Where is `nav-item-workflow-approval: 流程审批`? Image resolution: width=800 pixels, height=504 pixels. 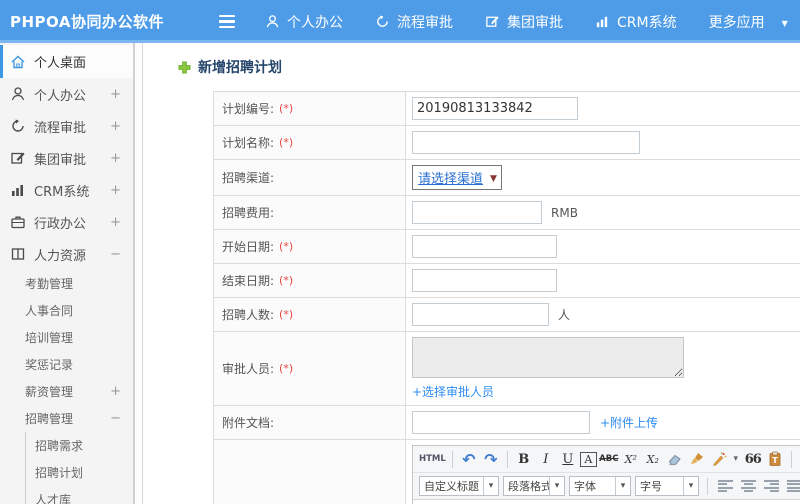
nav-item-workflow-approval: 流程审批 is located at coordinates (414, 22).